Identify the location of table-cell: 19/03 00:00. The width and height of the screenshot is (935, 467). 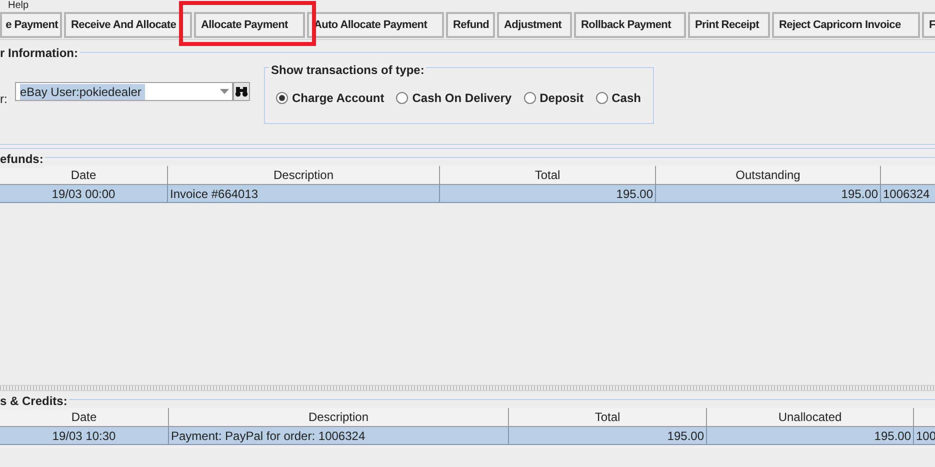
(84, 193).